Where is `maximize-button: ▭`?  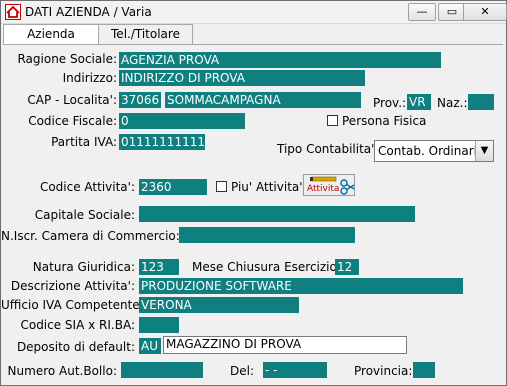
maximize-button: ▭ is located at coordinates (452, 12).